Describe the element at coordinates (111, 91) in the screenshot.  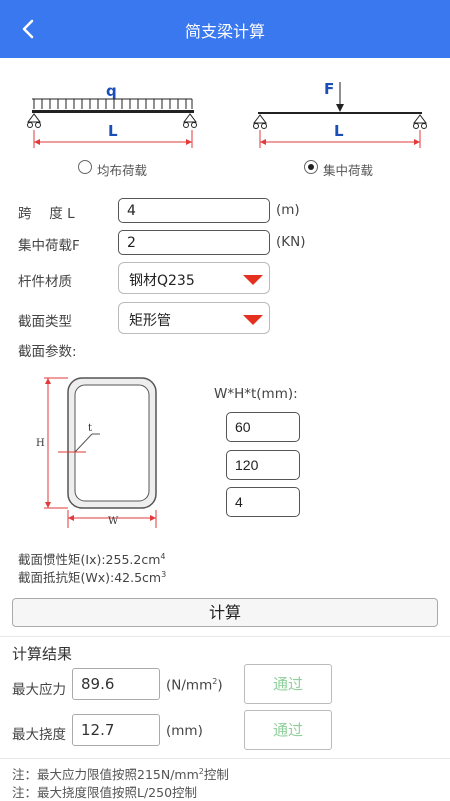
I see `uniform-load-symbol: q` at that location.